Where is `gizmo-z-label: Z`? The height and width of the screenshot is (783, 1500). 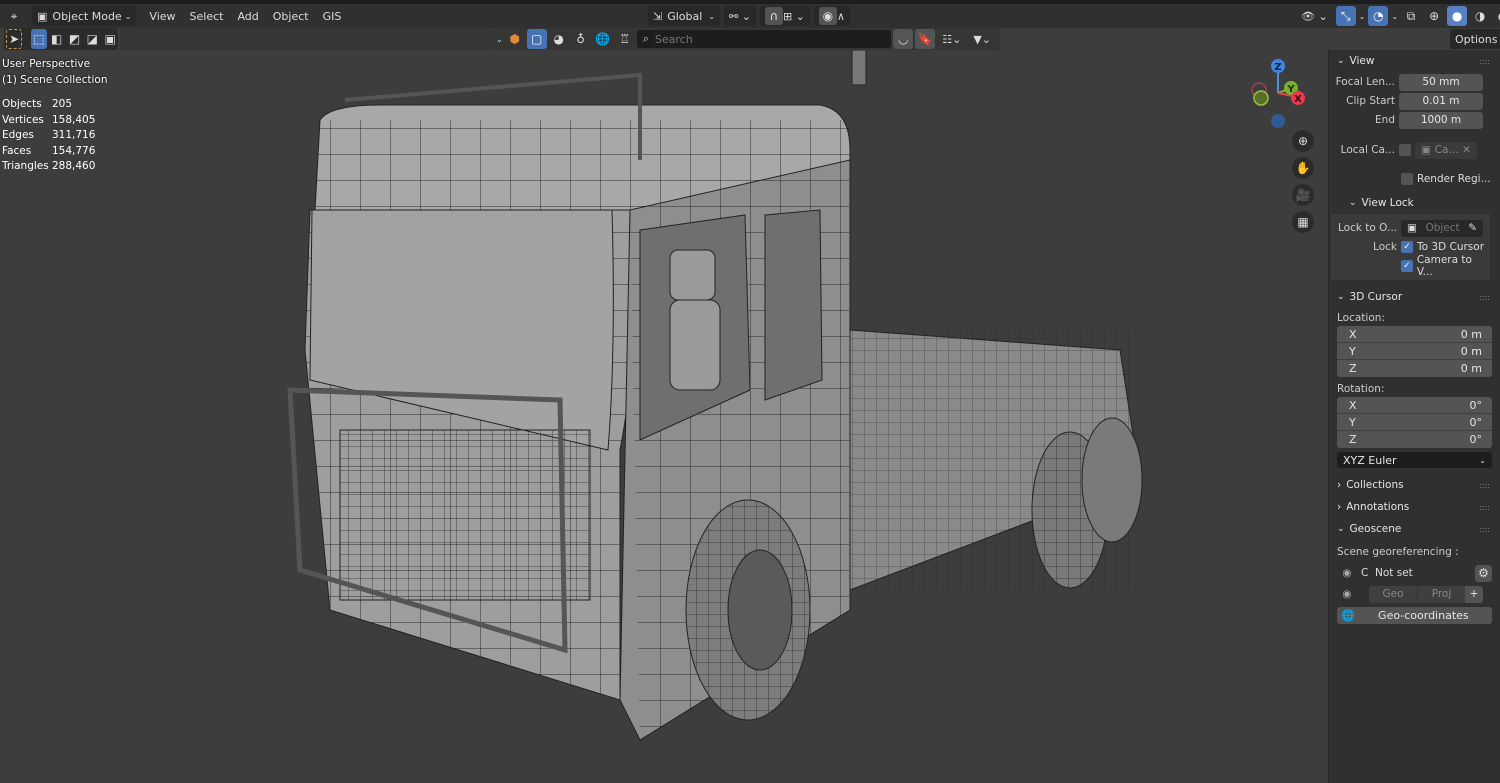 gizmo-z-label: Z is located at coordinates (1277, 67).